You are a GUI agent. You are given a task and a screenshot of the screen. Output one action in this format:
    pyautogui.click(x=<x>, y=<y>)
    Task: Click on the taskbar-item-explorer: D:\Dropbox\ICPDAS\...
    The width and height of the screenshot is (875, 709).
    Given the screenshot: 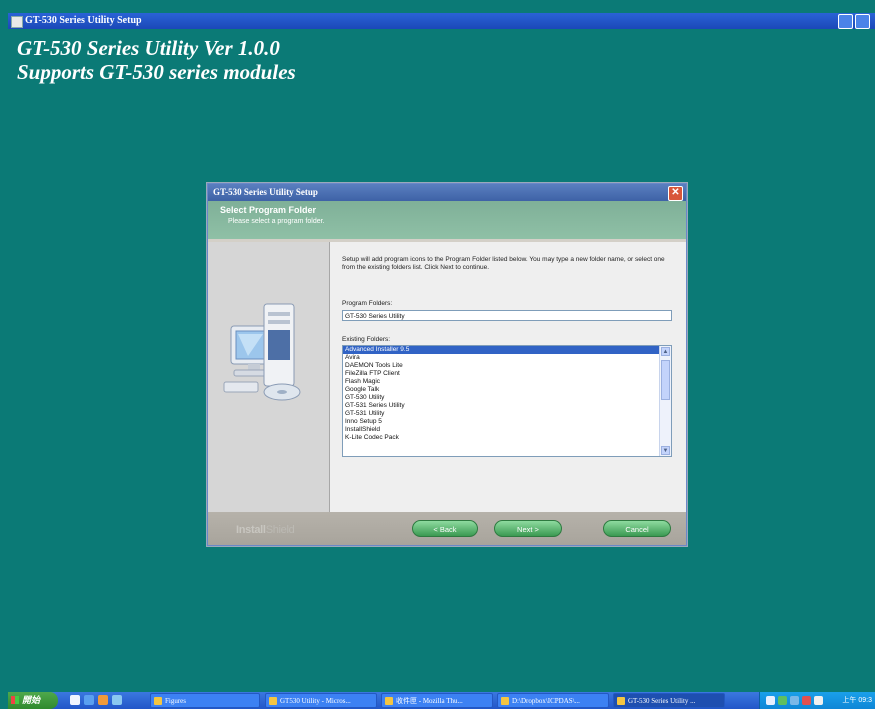 What is the action you would take?
    pyautogui.click(x=553, y=700)
    